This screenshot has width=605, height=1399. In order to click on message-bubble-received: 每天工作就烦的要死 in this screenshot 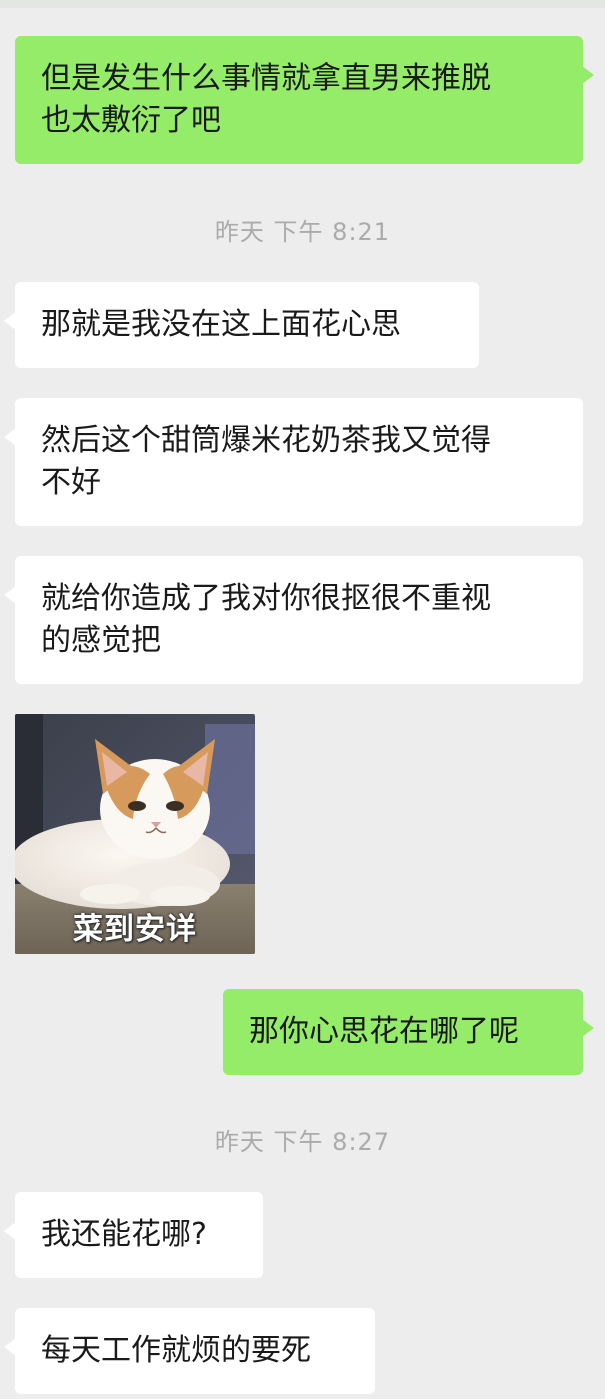, I will do `click(189, 1351)`.